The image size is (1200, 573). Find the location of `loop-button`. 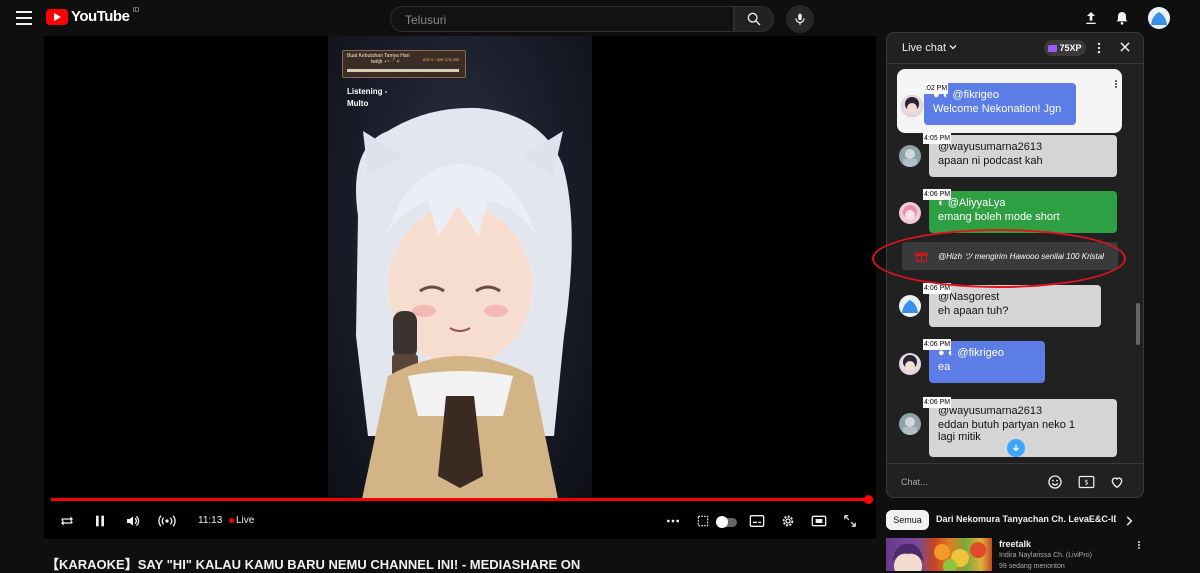

loop-button is located at coordinates (67, 521).